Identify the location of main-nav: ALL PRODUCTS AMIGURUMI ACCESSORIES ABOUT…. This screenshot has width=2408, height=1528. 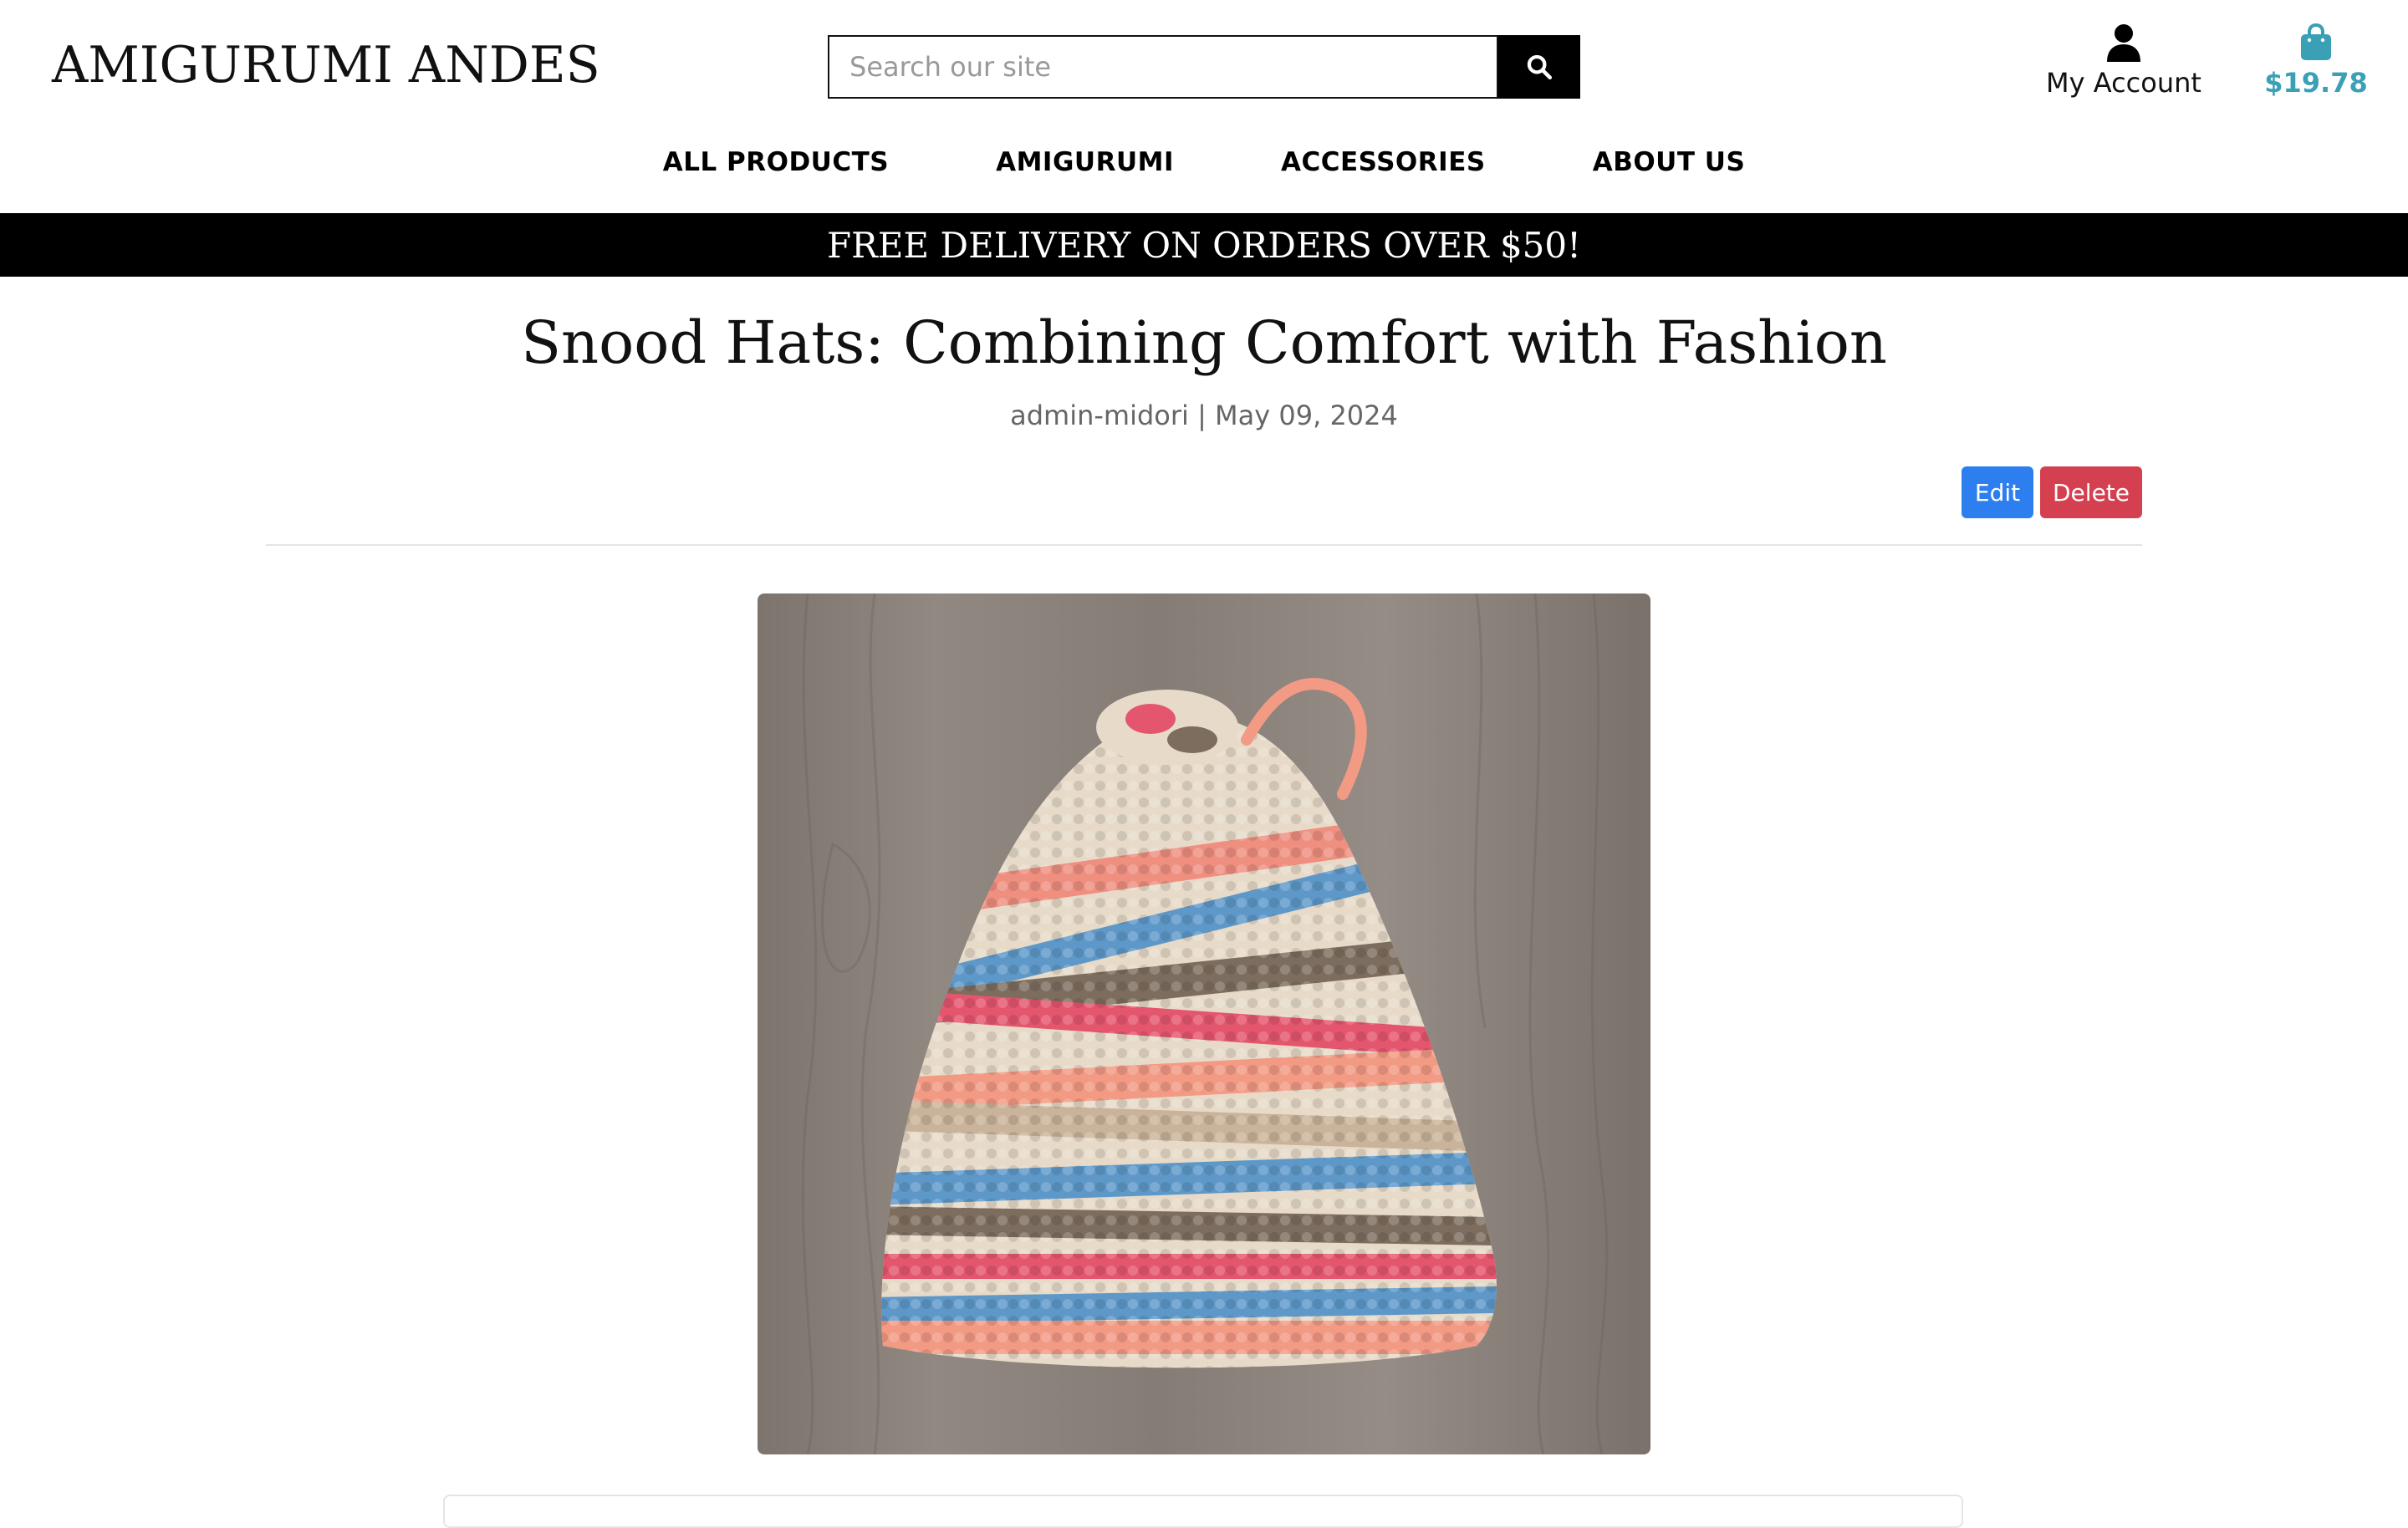
(1204, 167).